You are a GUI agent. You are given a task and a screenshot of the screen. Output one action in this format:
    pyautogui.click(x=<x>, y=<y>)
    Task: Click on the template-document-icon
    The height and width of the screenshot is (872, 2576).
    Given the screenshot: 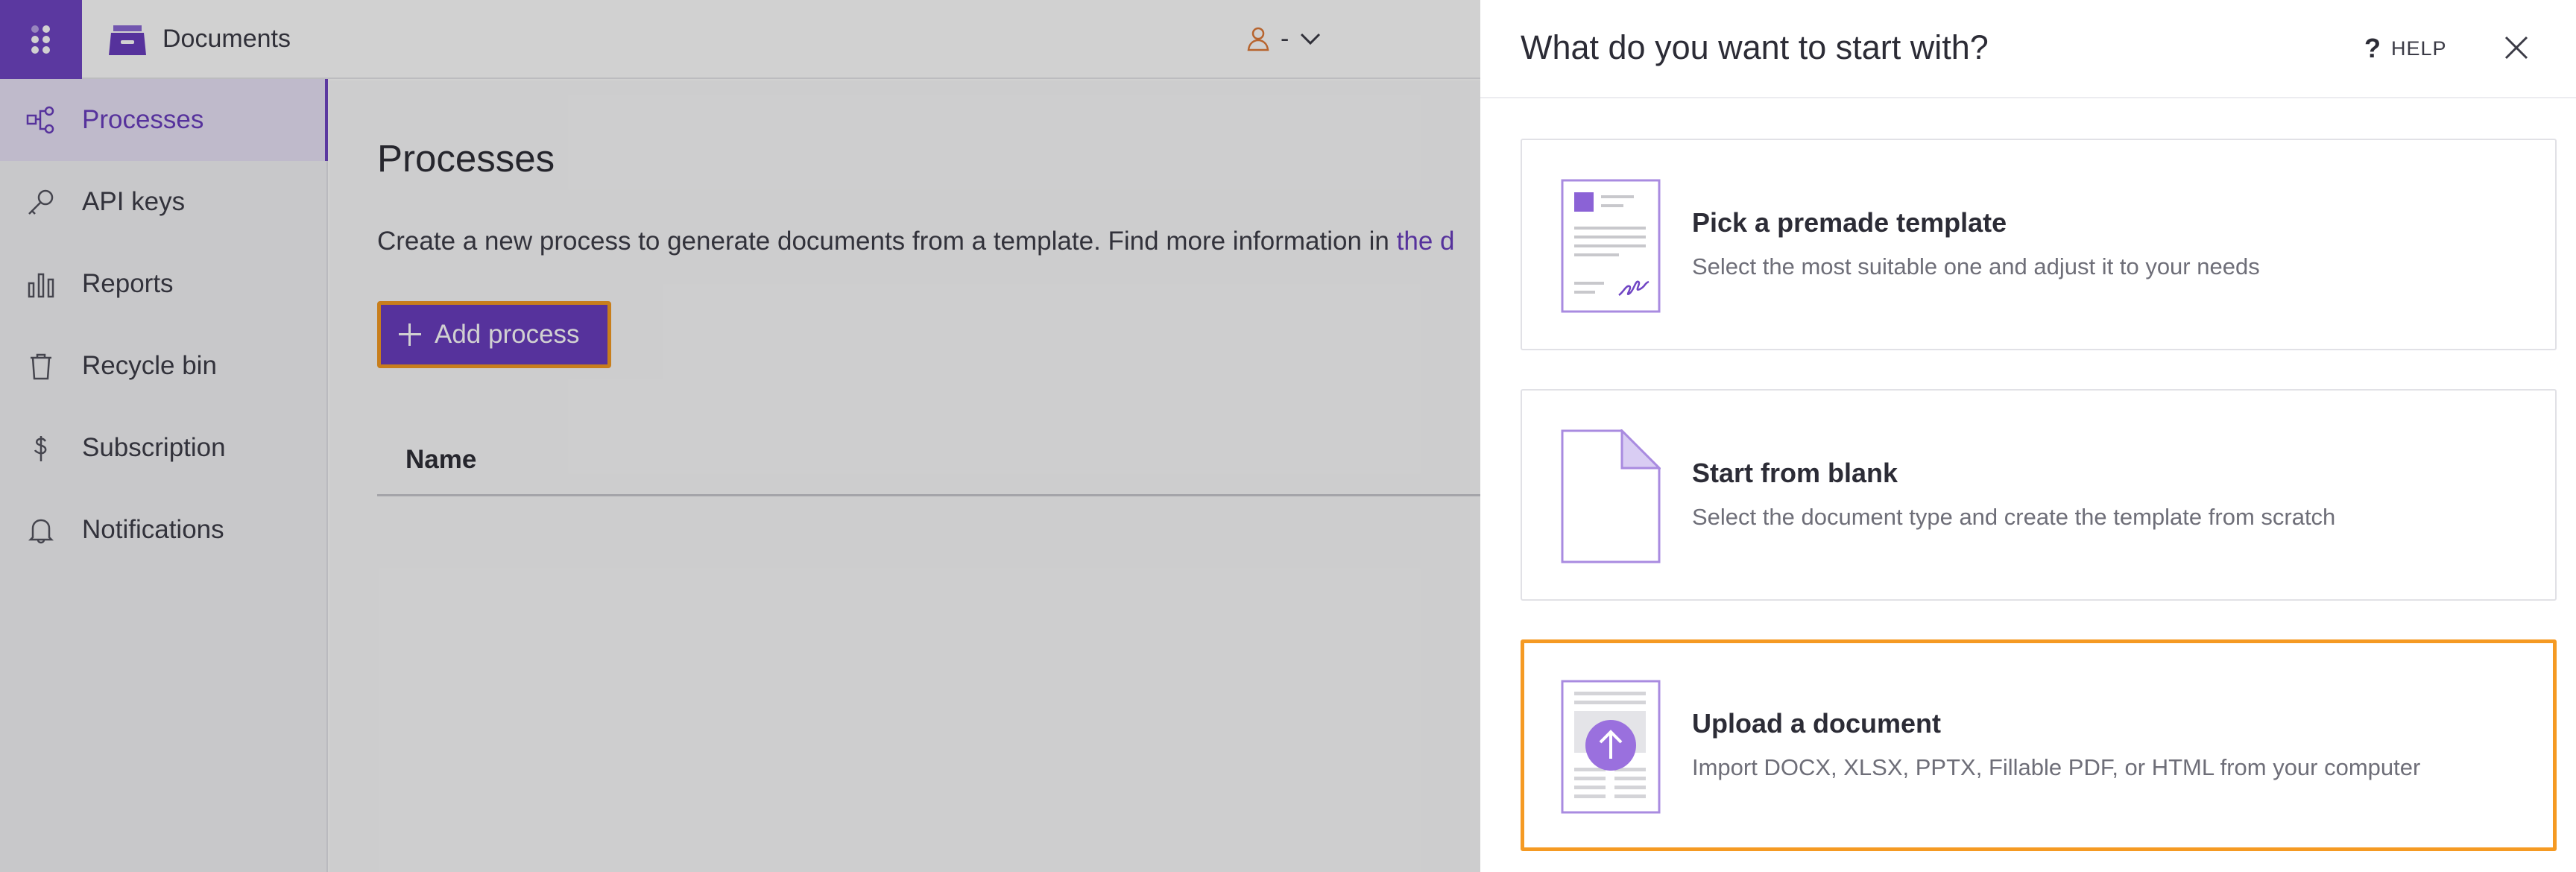 What is the action you would take?
    pyautogui.click(x=1611, y=246)
    